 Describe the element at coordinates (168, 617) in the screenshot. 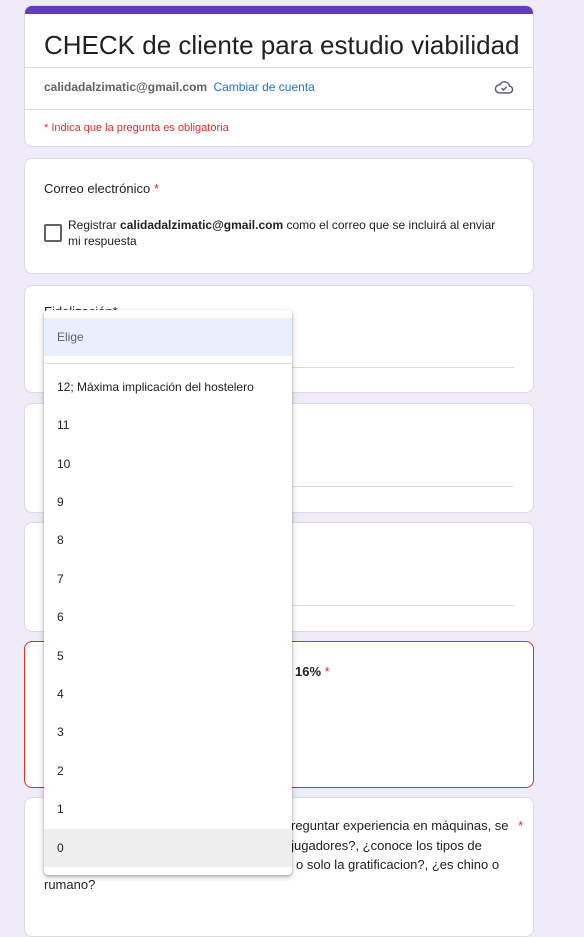

I see `dropdown-option-6: 6` at that location.